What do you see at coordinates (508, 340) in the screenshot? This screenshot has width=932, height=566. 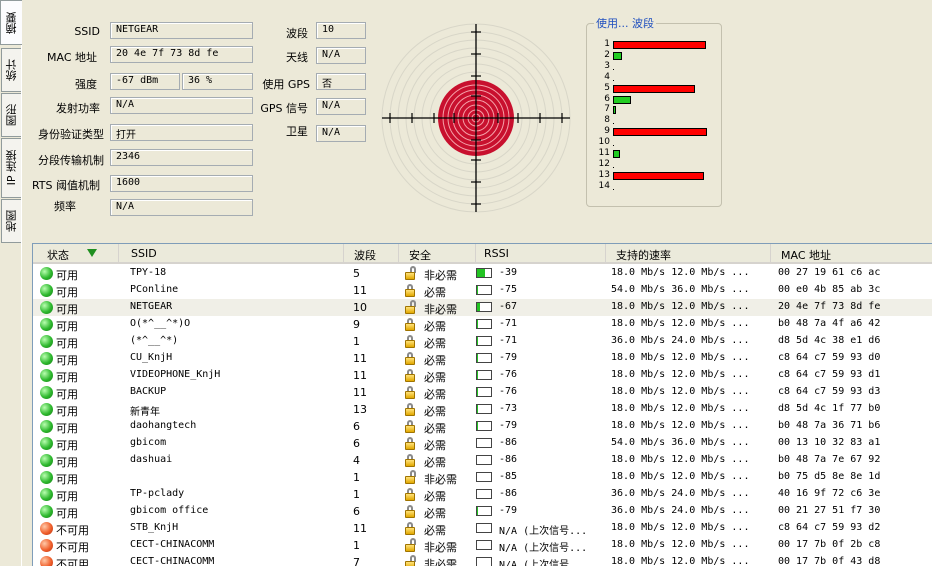 I see `rssi-cell: -71` at bounding box center [508, 340].